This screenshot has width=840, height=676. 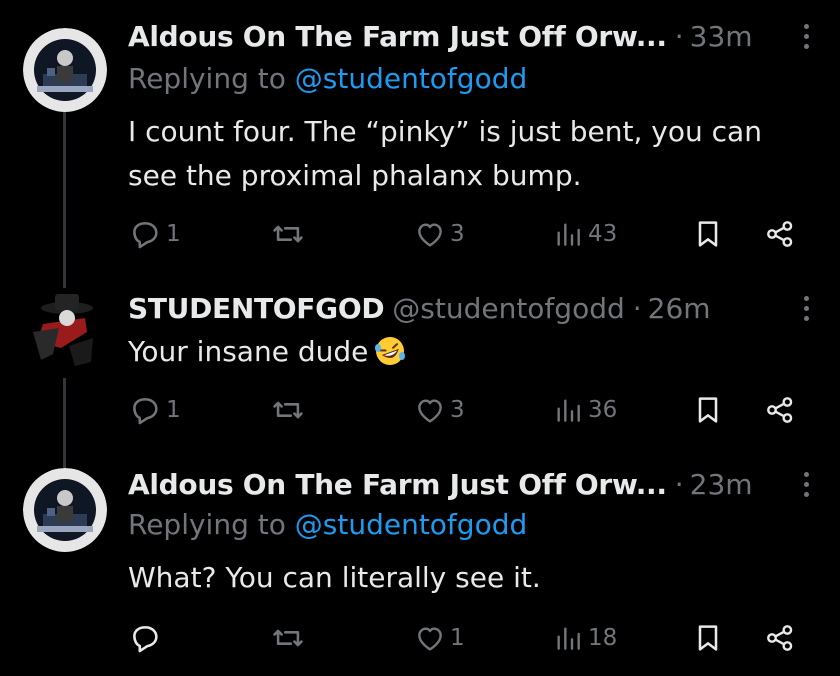 What do you see at coordinates (508, 308) in the screenshot?
I see `user-handle: @studentofgodd` at bounding box center [508, 308].